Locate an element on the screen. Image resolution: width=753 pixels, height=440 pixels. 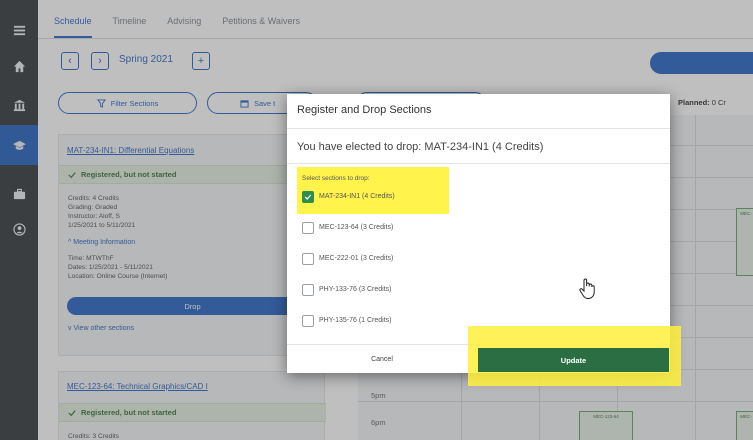
section-option-mec-123-64: MEC-123-64 (3 Credits) is located at coordinates (347, 227).